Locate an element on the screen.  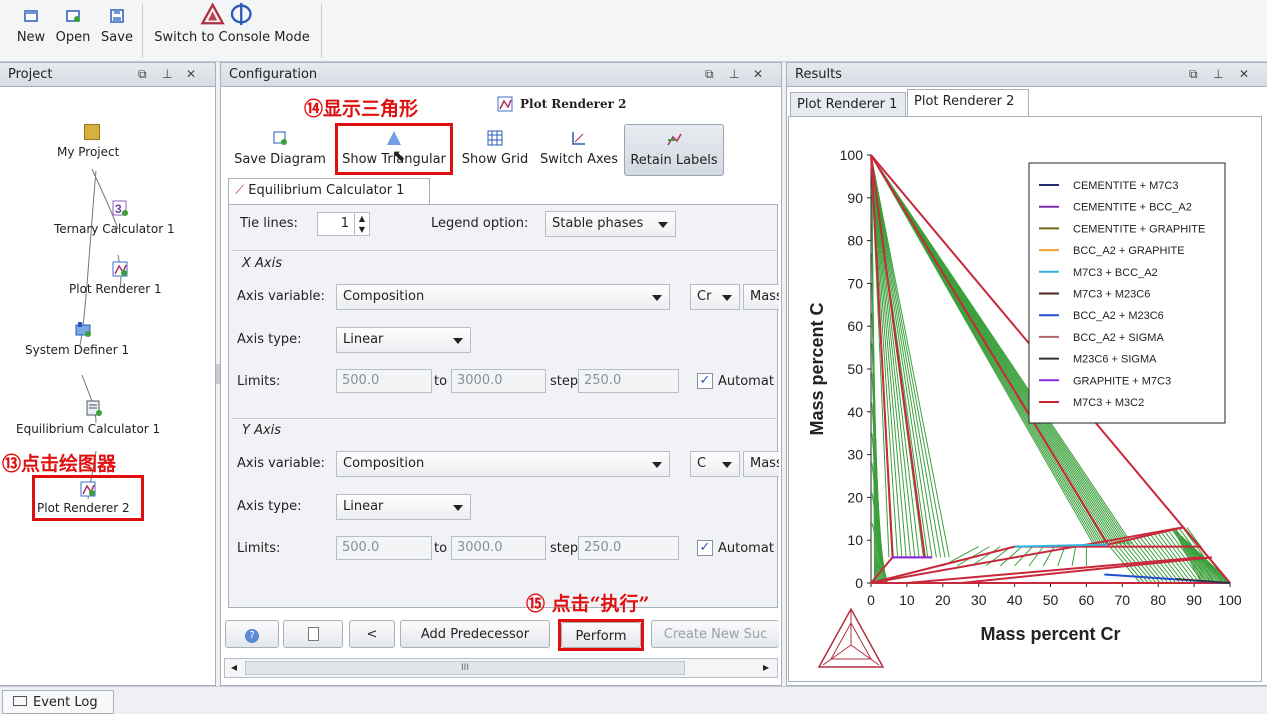
y-unit-select: Mass is located at coordinates (761, 464).